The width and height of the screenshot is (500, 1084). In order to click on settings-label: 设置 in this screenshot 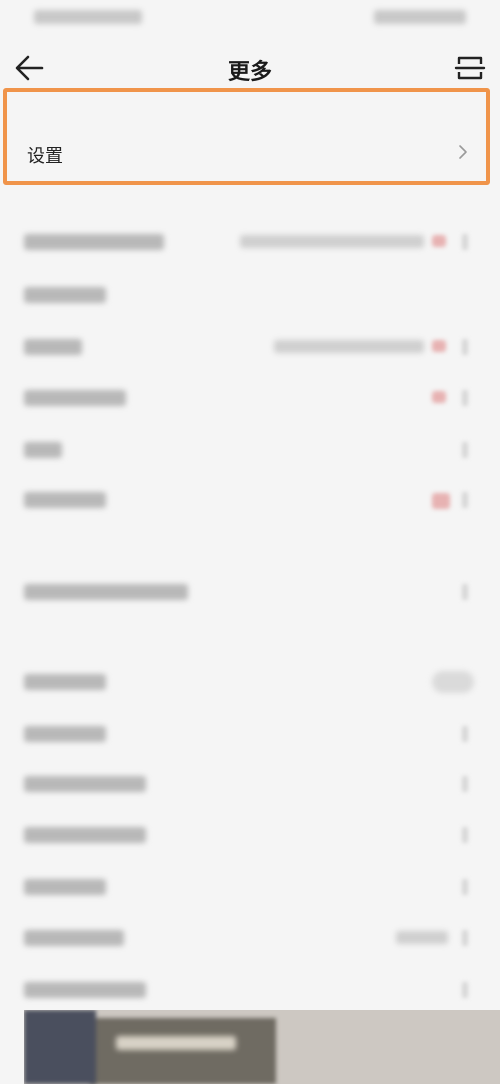, I will do `click(45, 156)`.